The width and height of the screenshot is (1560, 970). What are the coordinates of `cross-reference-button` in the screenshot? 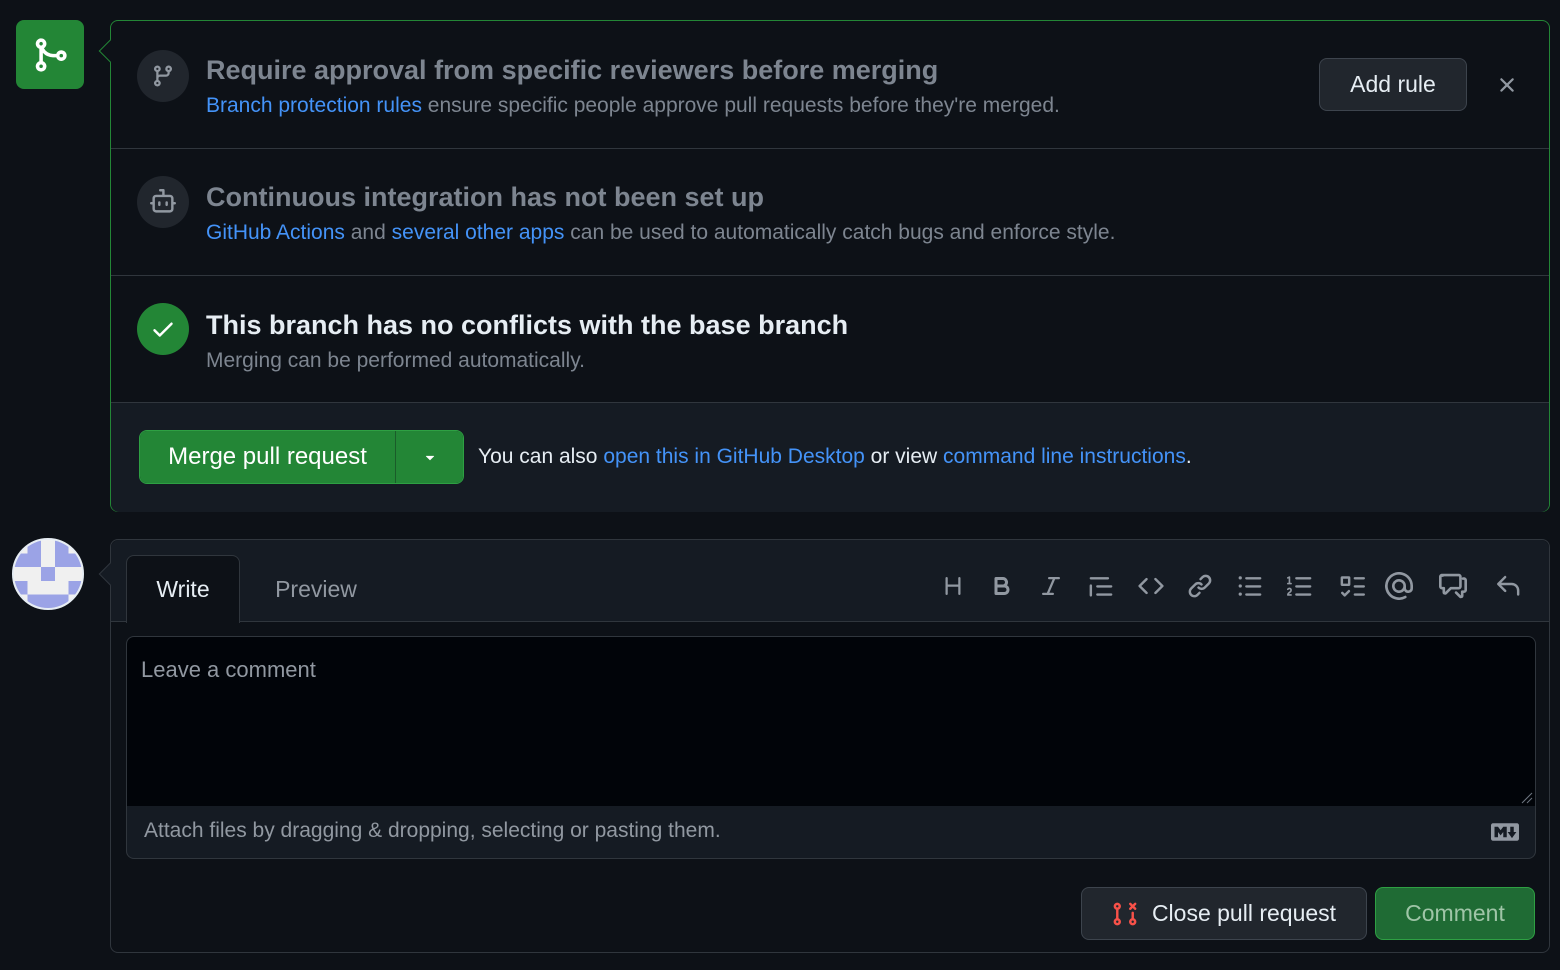 It's located at (1453, 586).